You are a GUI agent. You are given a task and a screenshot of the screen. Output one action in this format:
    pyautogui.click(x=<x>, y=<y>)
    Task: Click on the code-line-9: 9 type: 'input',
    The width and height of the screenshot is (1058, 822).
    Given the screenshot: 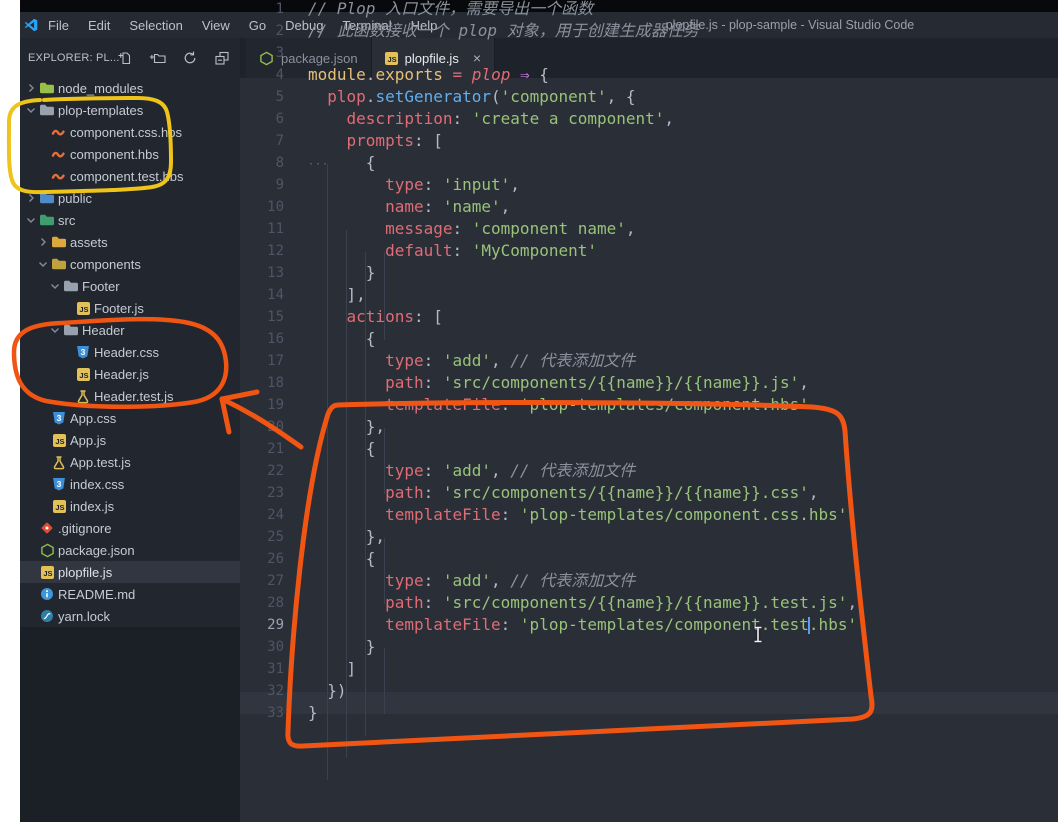 What is the action you would take?
    pyautogui.click(x=649, y=185)
    